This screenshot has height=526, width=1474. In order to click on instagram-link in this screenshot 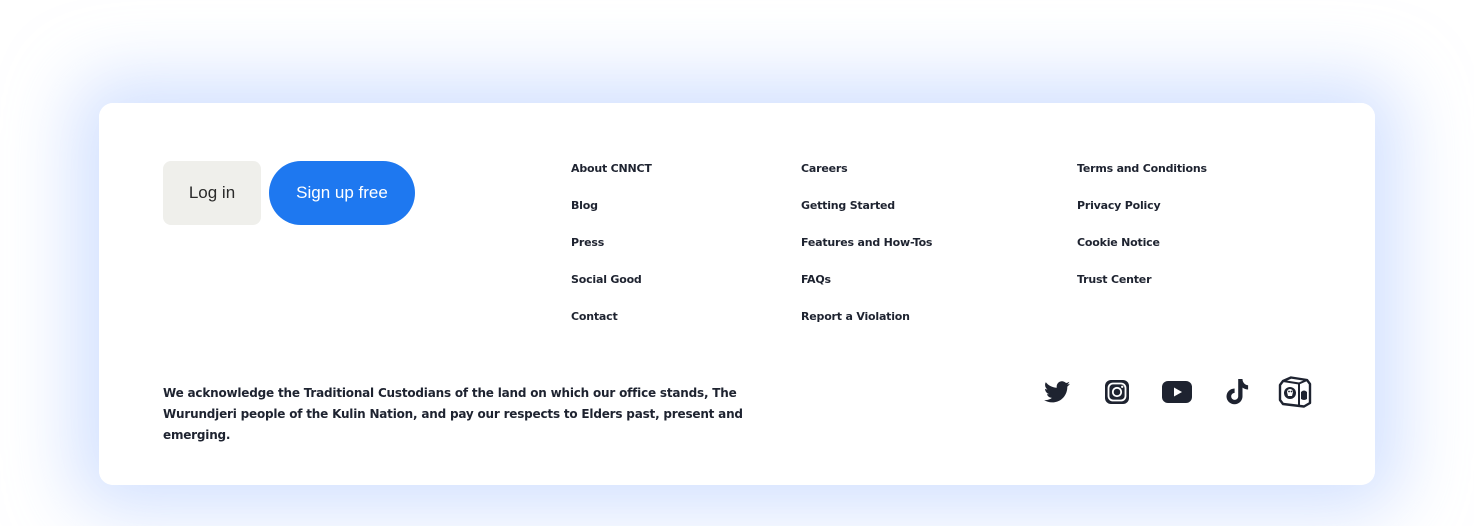, I will do `click(1117, 392)`.